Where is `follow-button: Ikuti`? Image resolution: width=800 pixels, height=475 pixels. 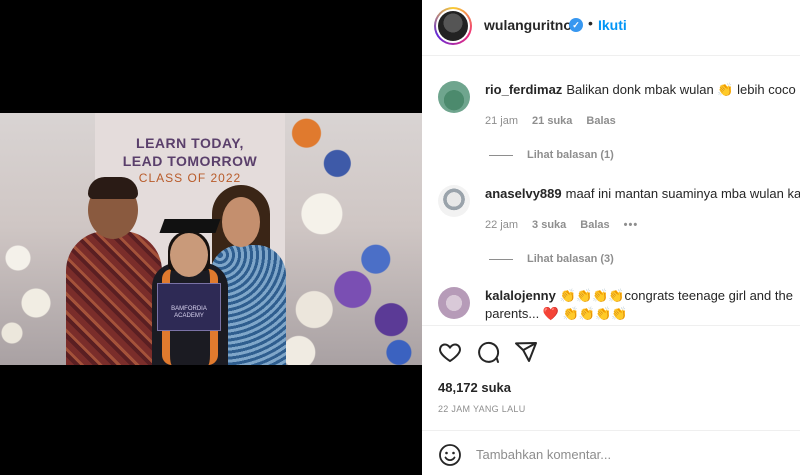
follow-button: Ikuti is located at coordinates (612, 25).